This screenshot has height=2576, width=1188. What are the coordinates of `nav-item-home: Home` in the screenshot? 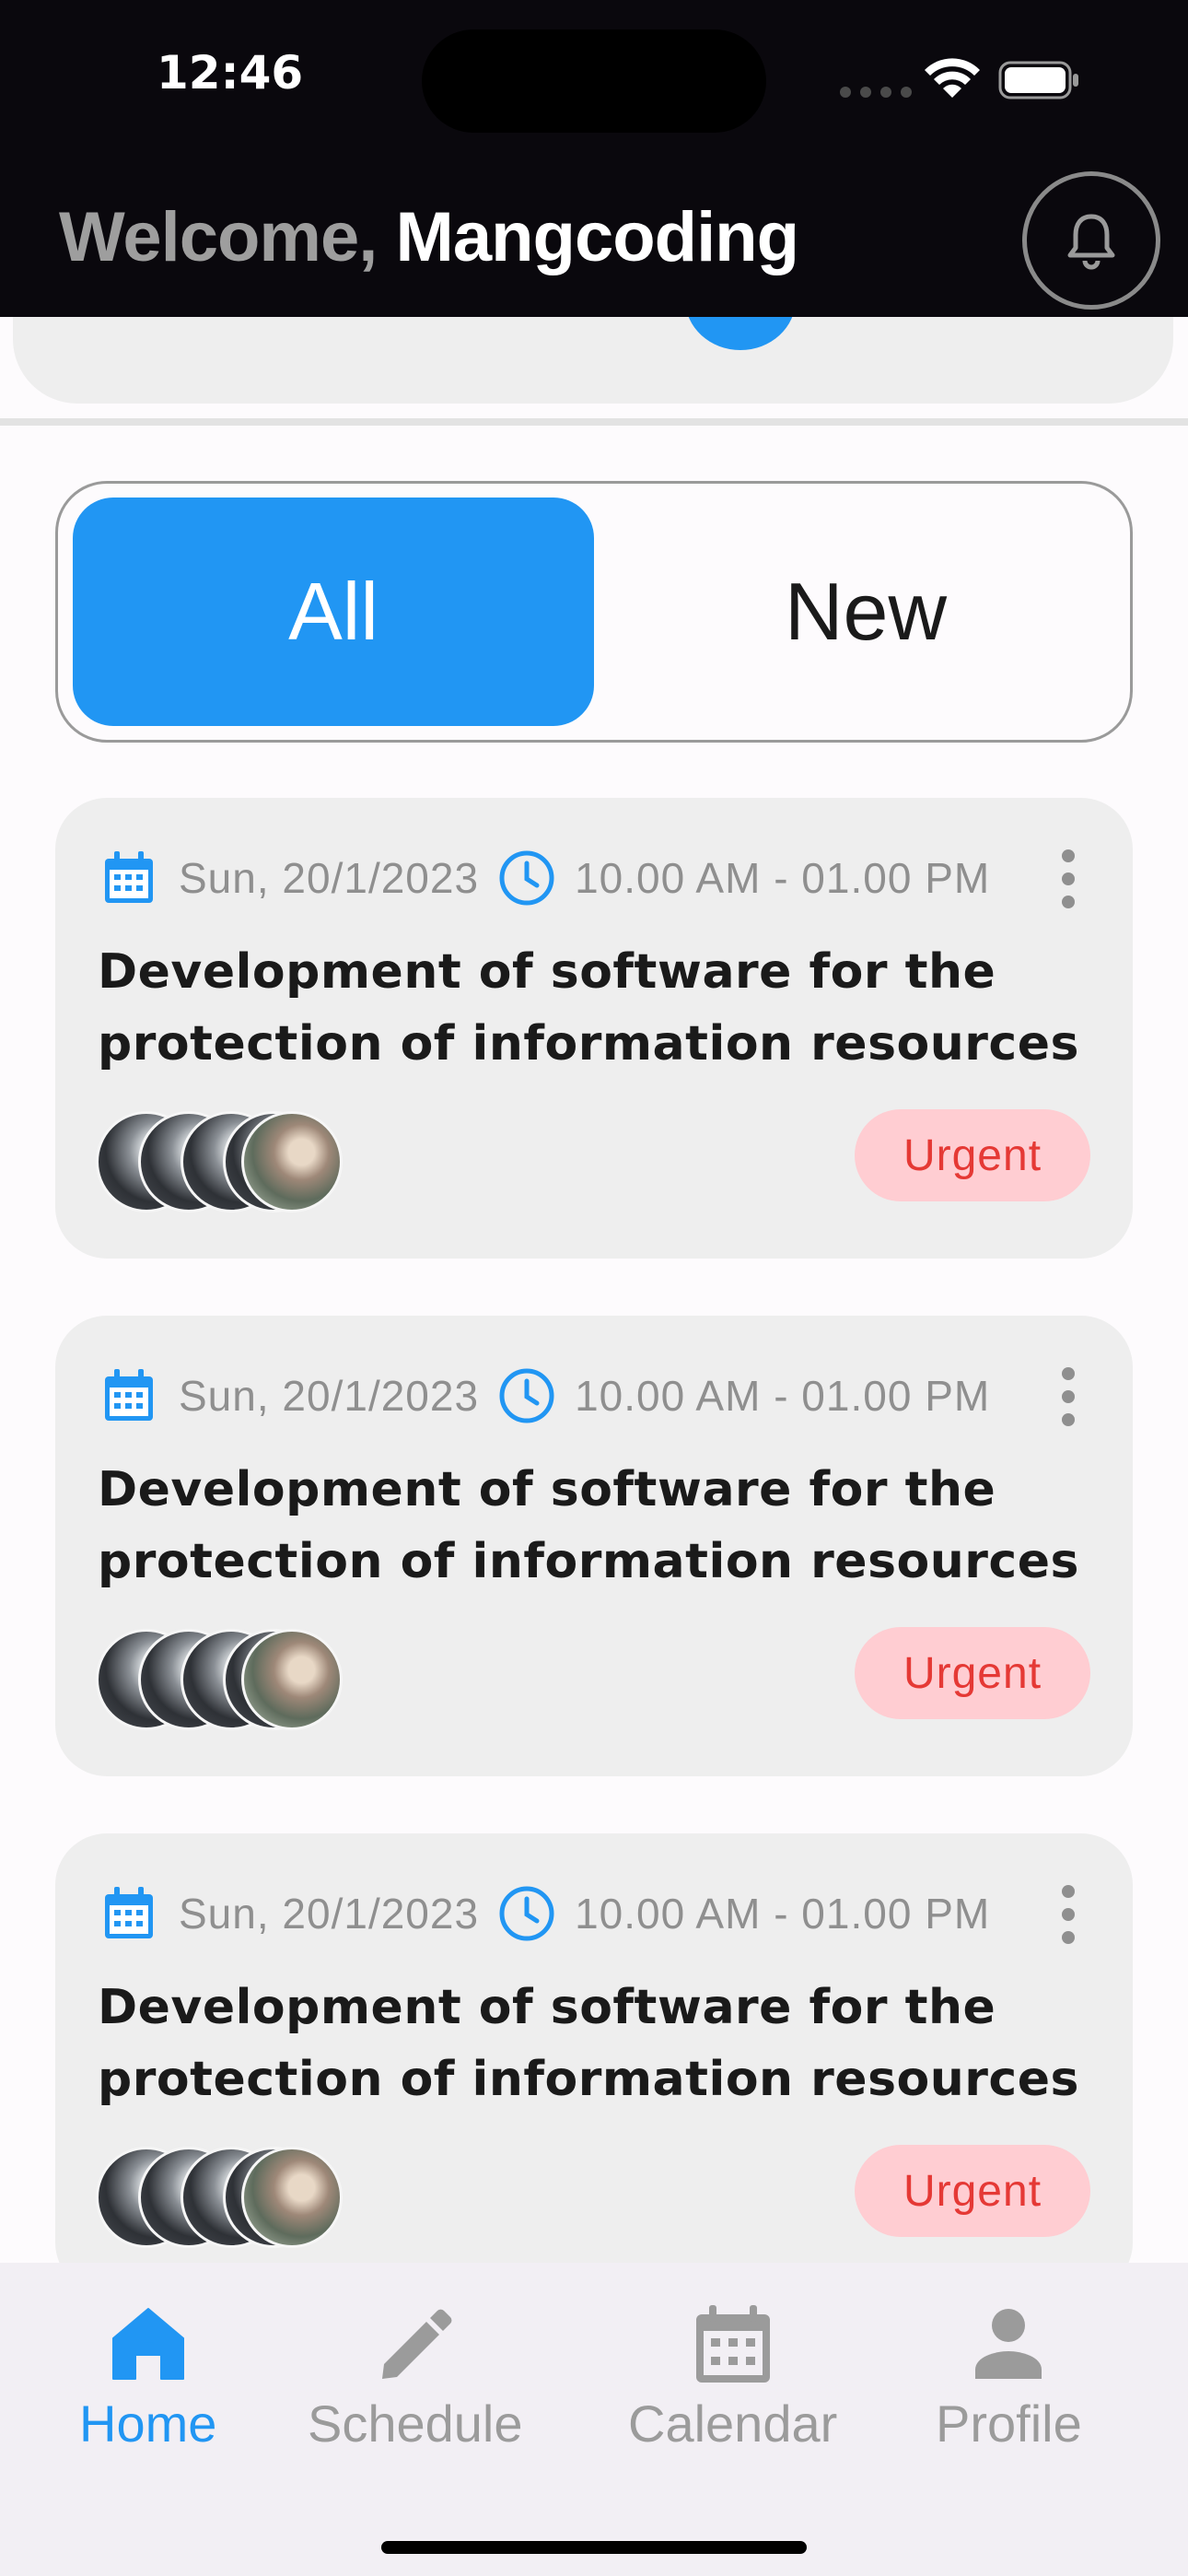 It's located at (147, 2376).